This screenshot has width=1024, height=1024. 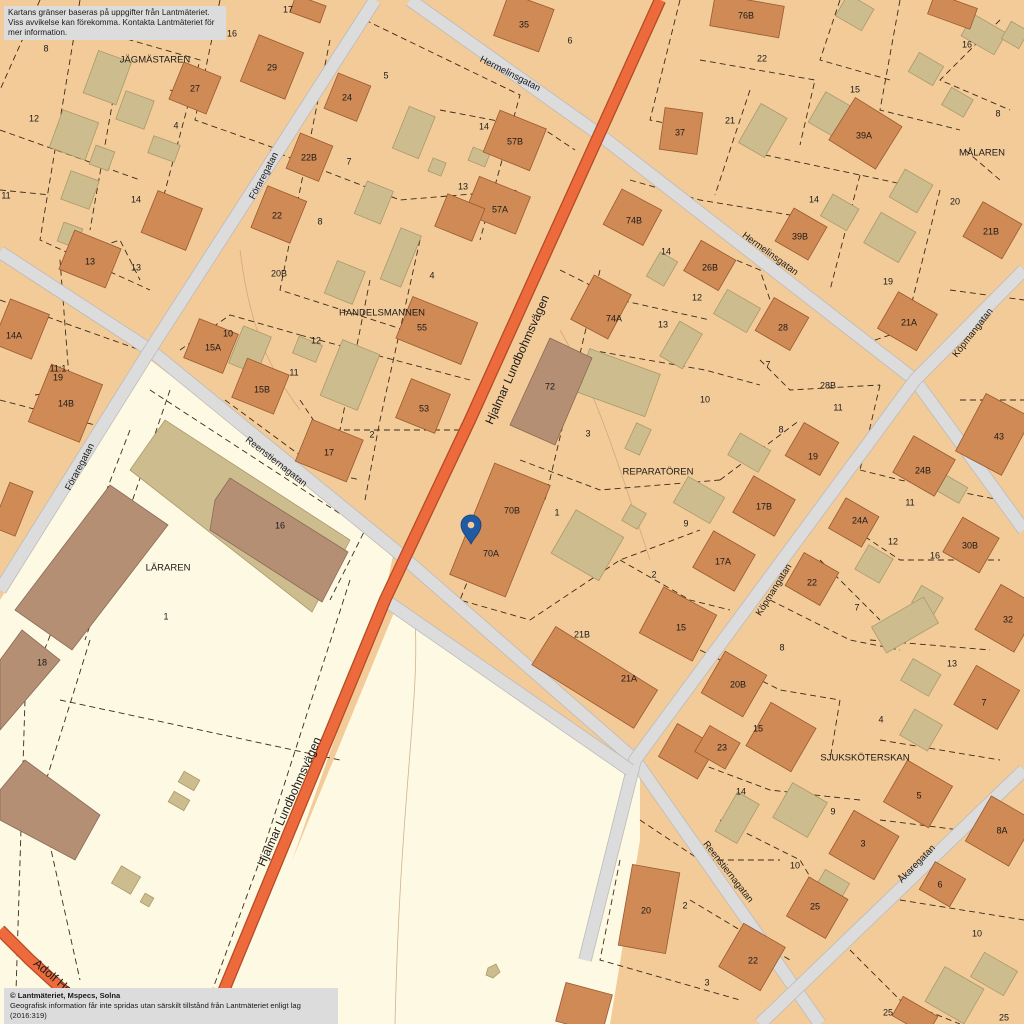 What do you see at coordinates (746, 15) in the screenshot?
I see `building-number: 76B` at bounding box center [746, 15].